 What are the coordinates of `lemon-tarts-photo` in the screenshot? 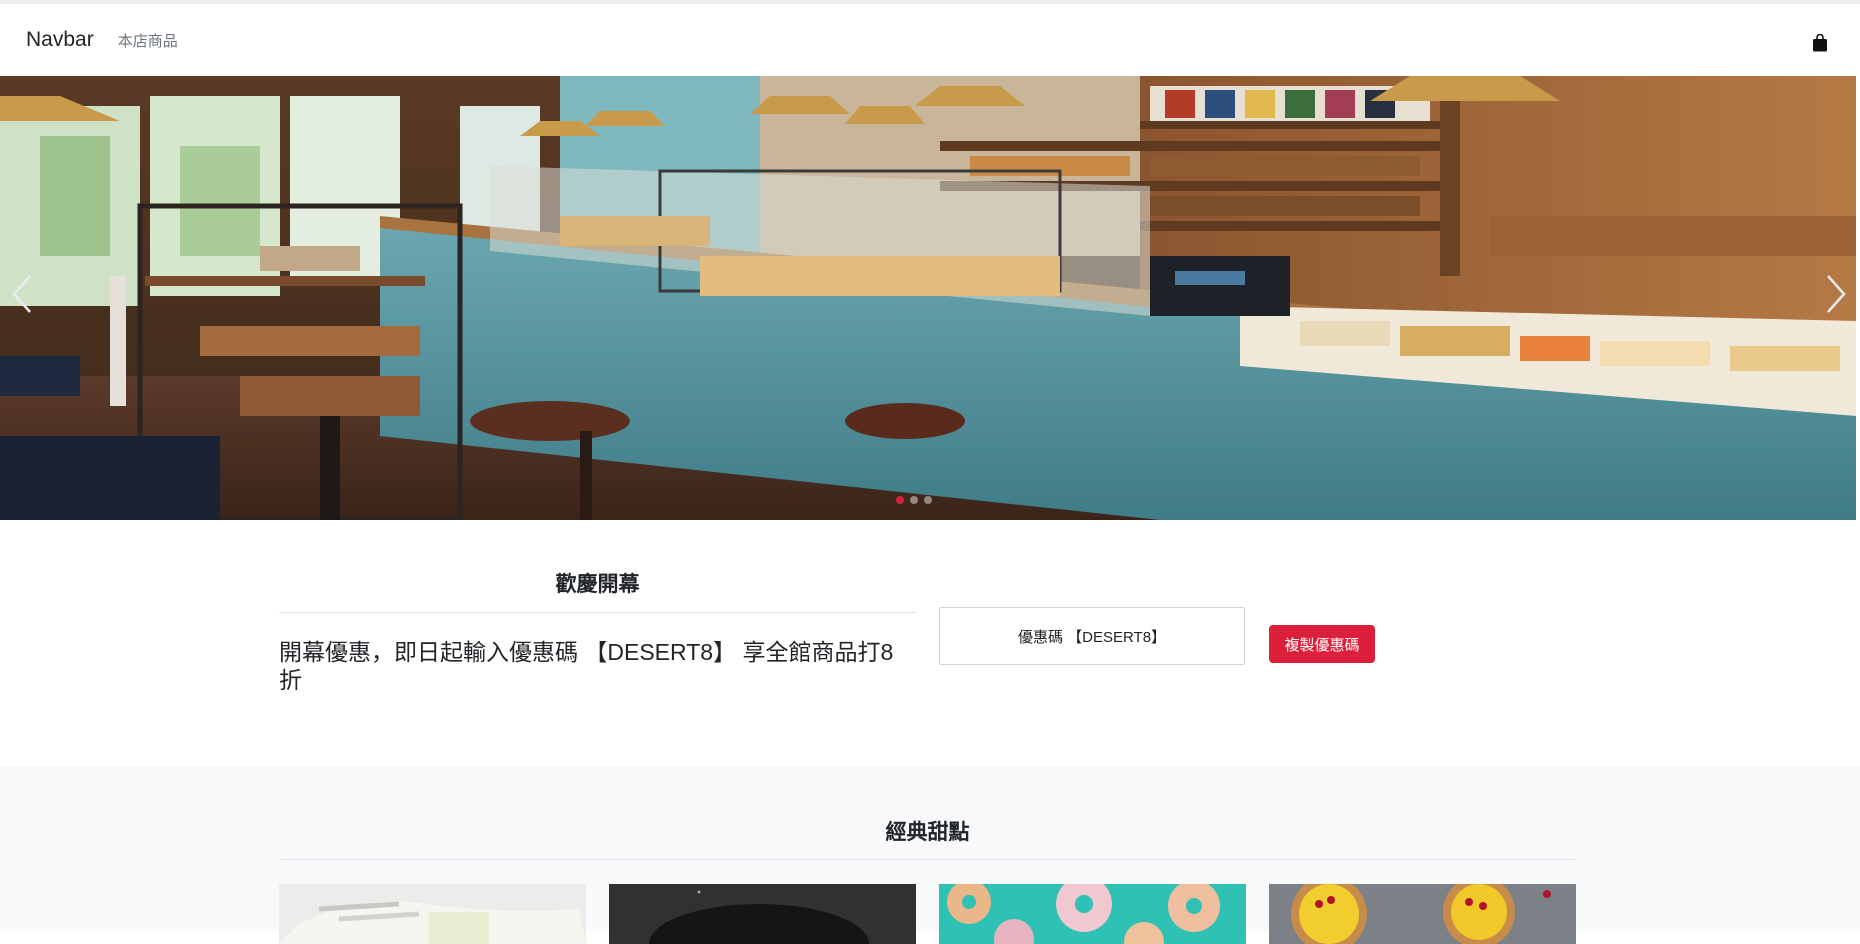 It's located at (1422, 914).